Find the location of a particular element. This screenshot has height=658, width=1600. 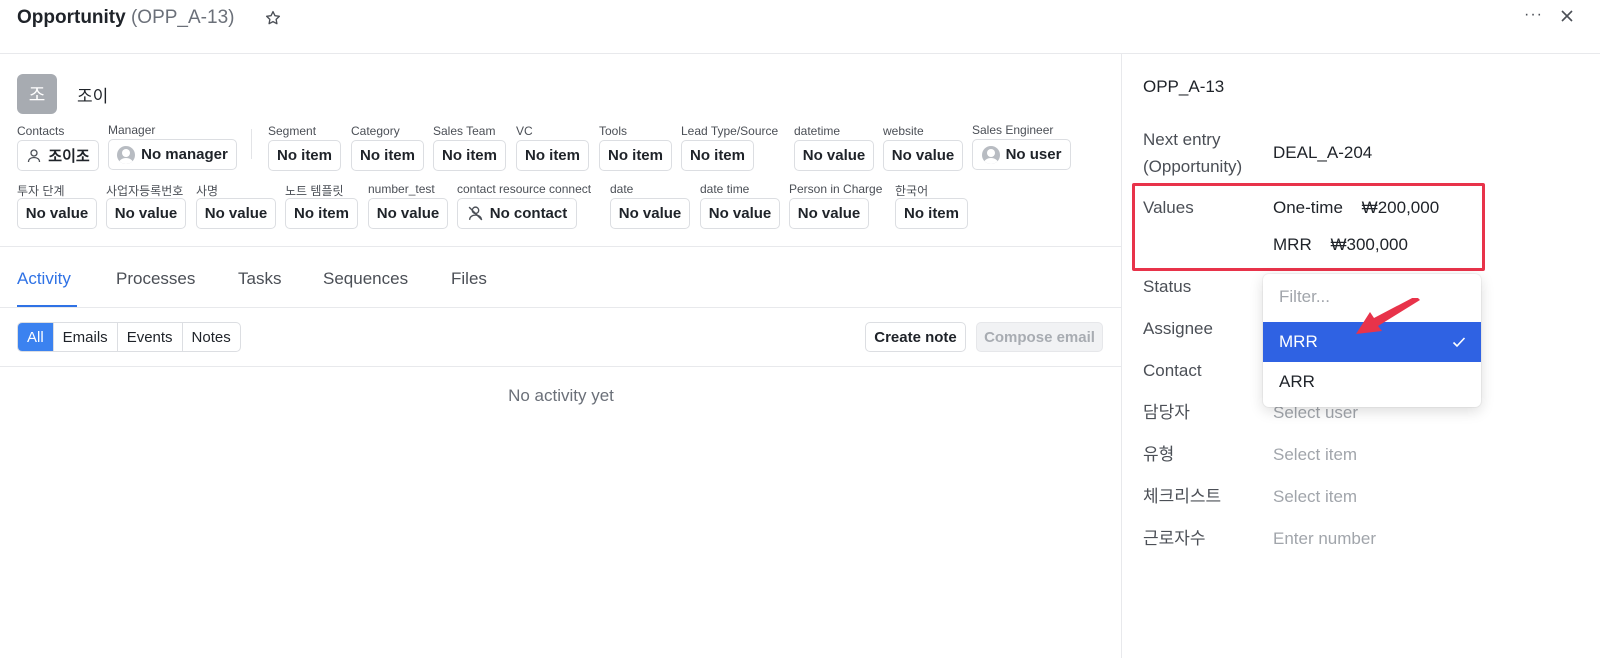

tabs-divider is located at coordinates (561, 307).